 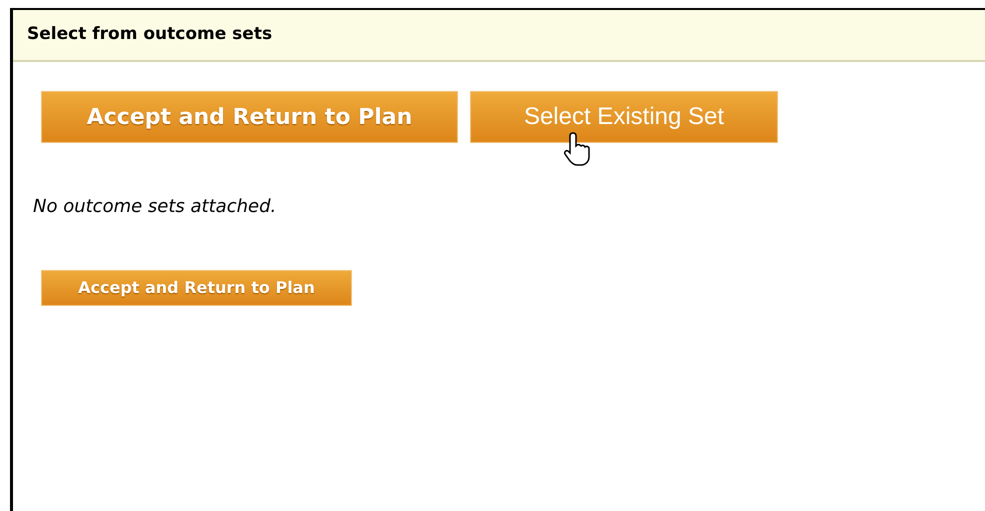 I want to click on panel-title: Select from outcome sets, so click(x=149, y=34).